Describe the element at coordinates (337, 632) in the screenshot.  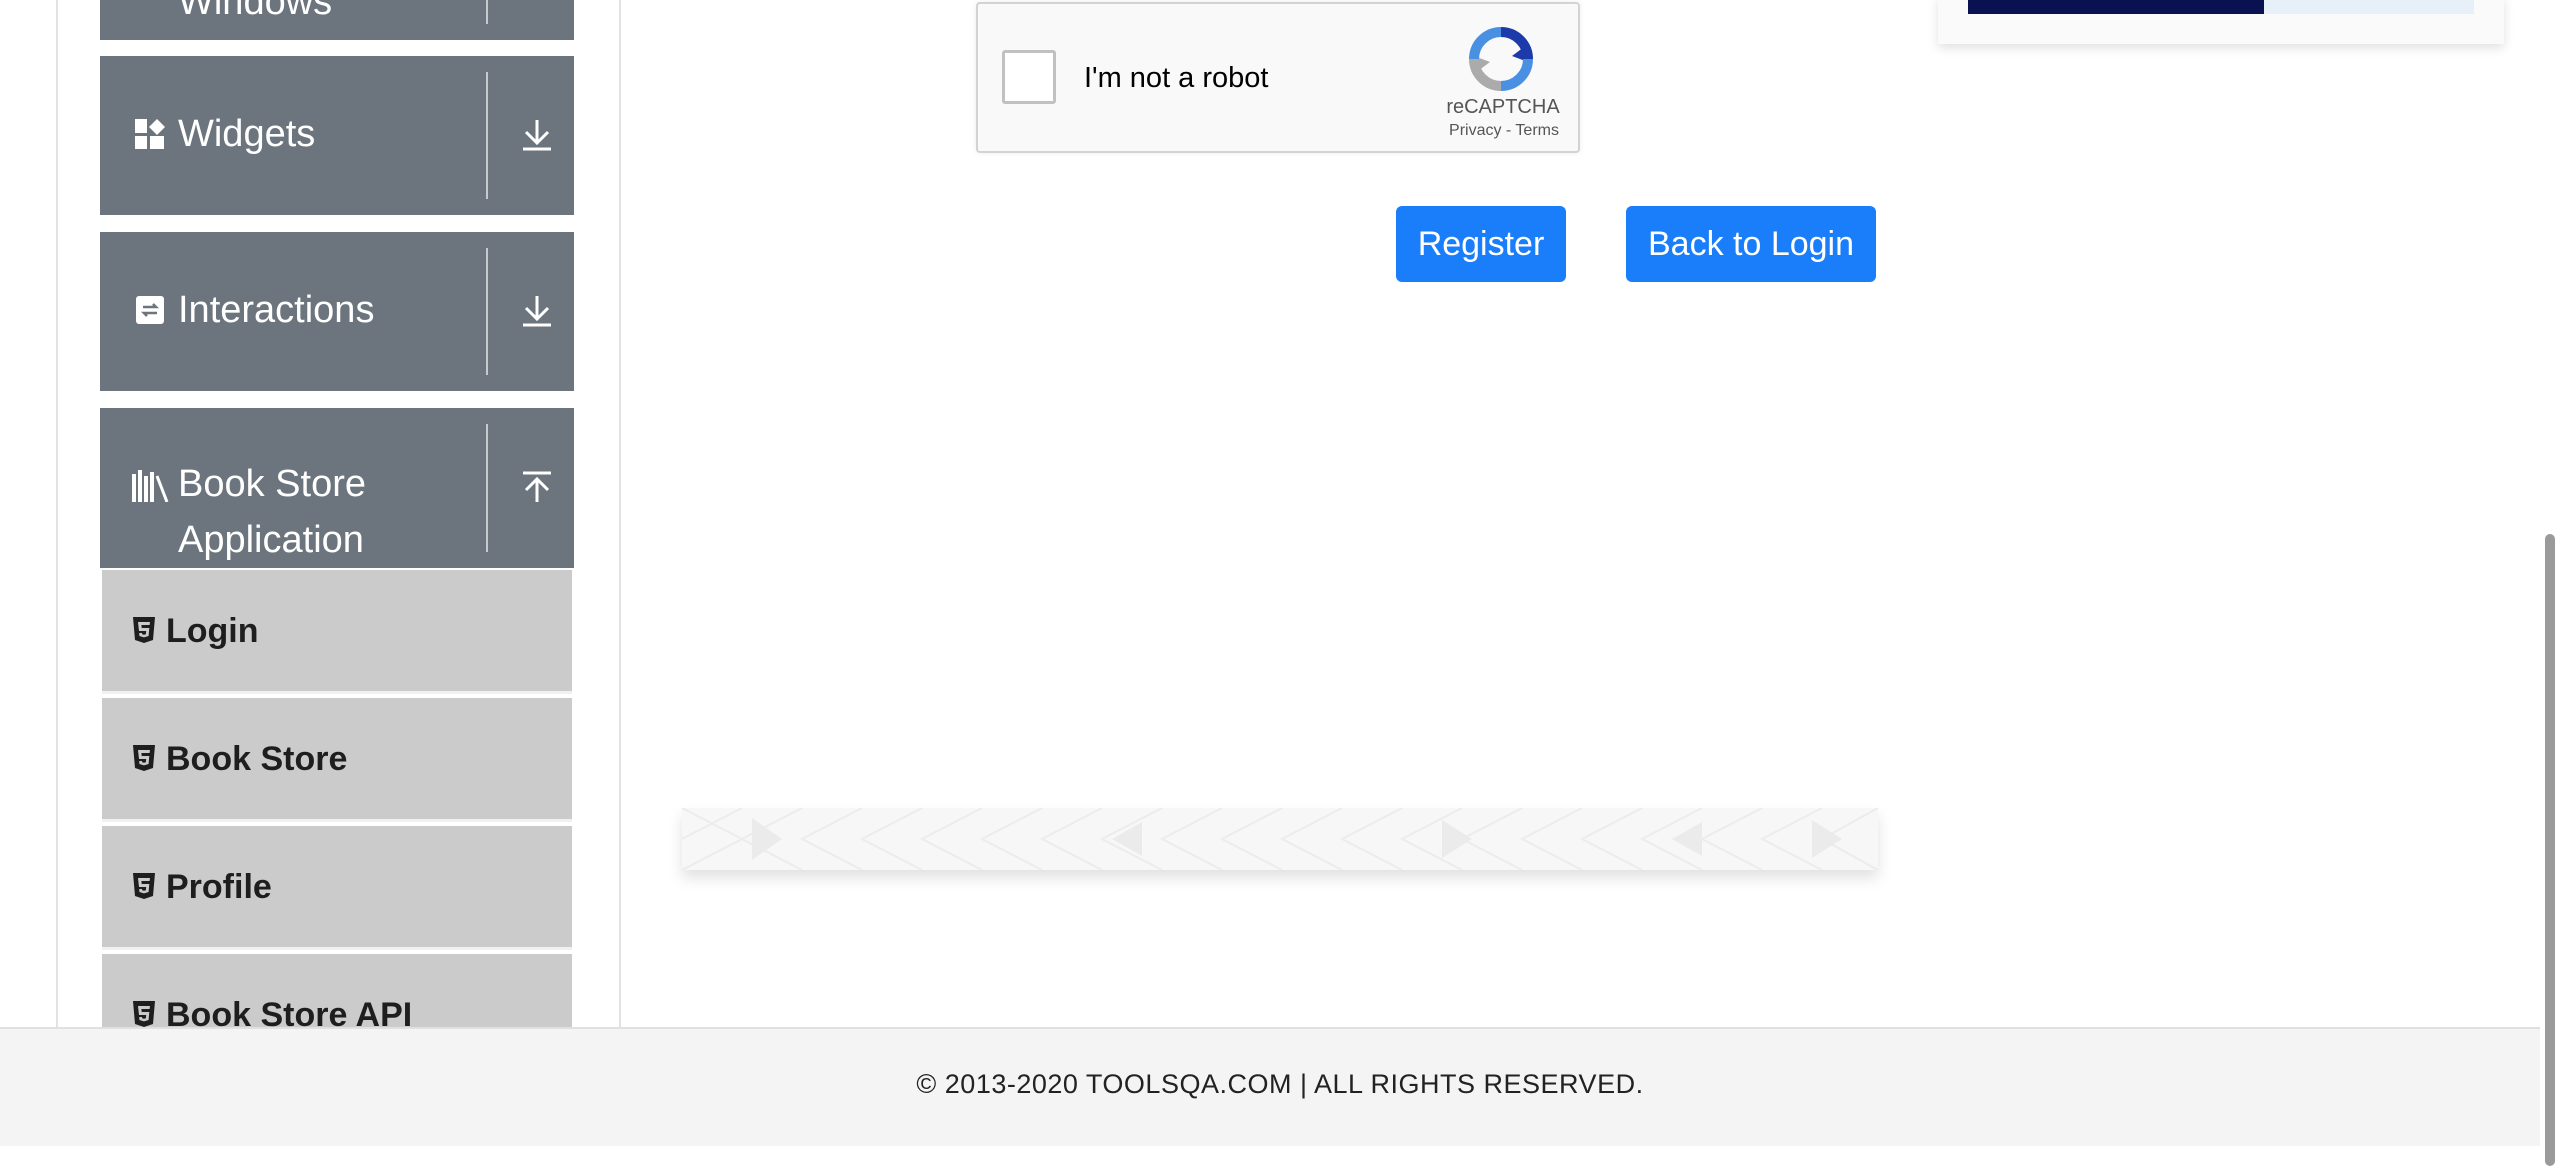
I see `sidebar-item-login: Login` at that location.